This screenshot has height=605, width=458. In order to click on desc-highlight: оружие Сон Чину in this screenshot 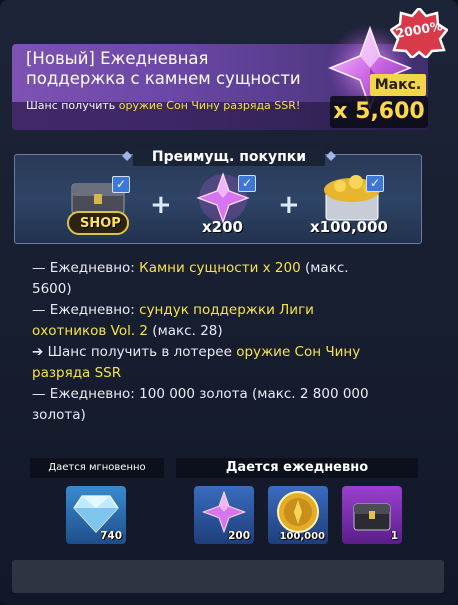, I will do `click(298, 352)`.